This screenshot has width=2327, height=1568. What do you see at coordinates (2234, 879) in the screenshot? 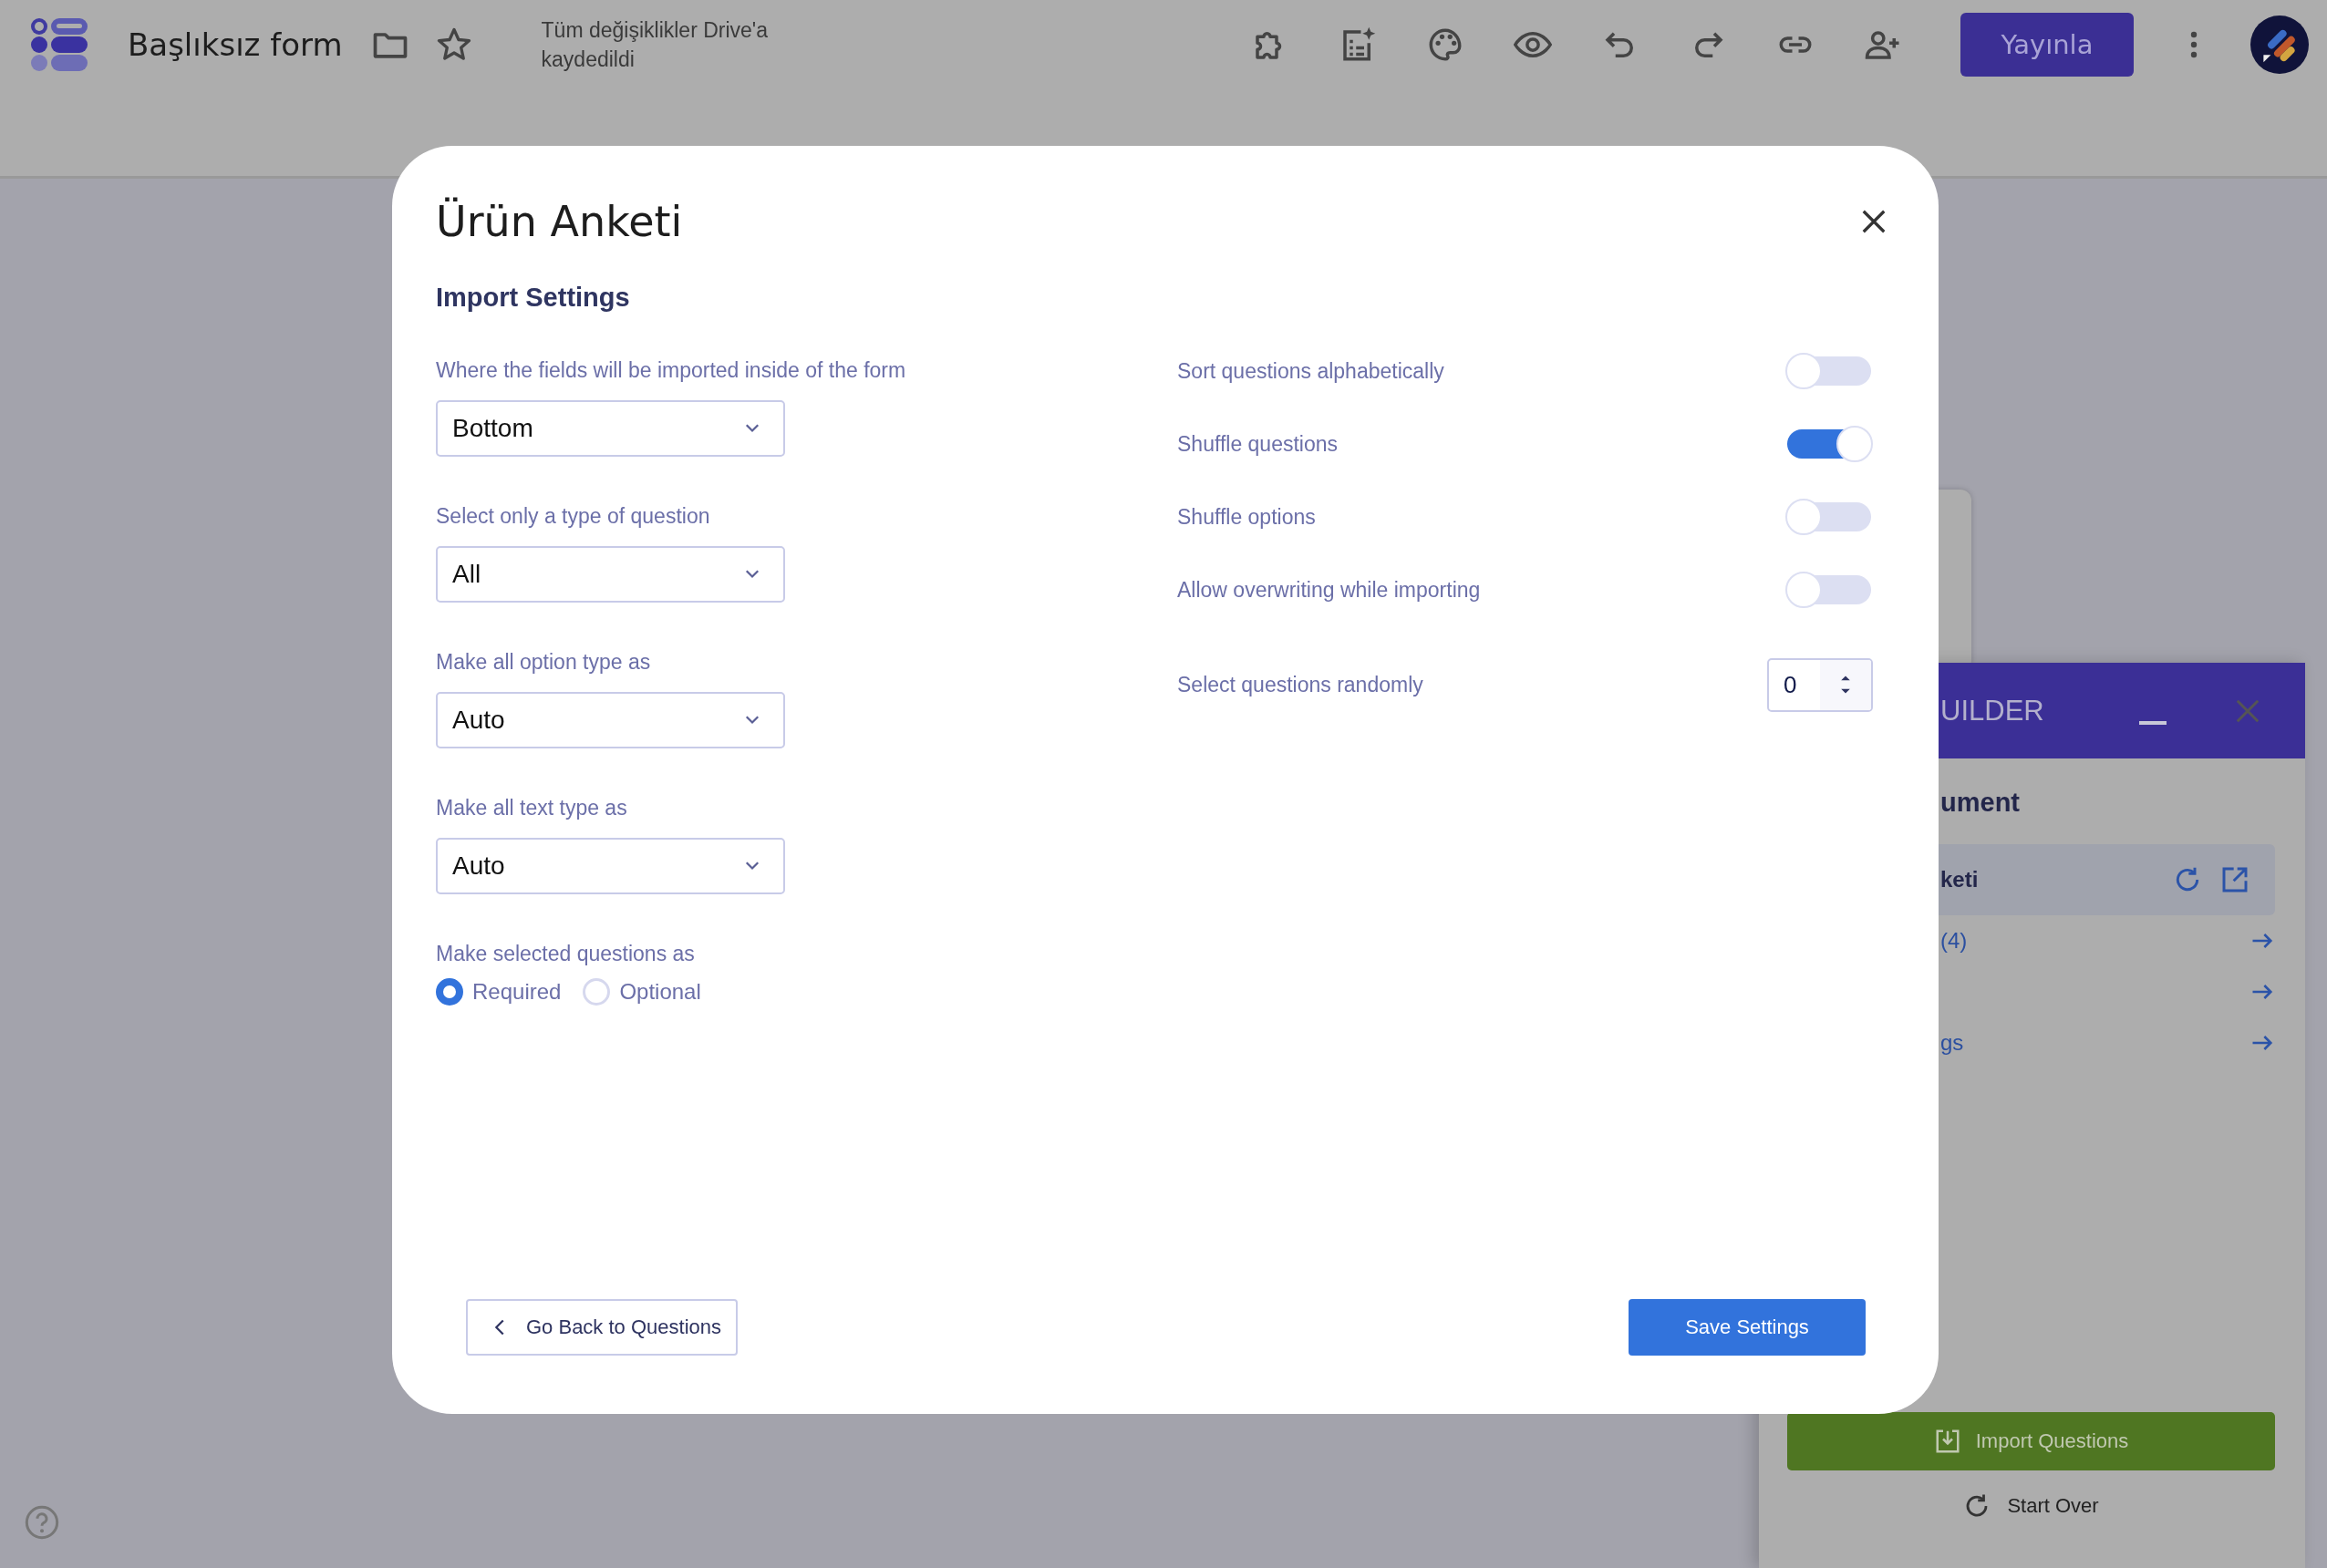
I see `external-link-icon` at bounding box center [2234, 879].